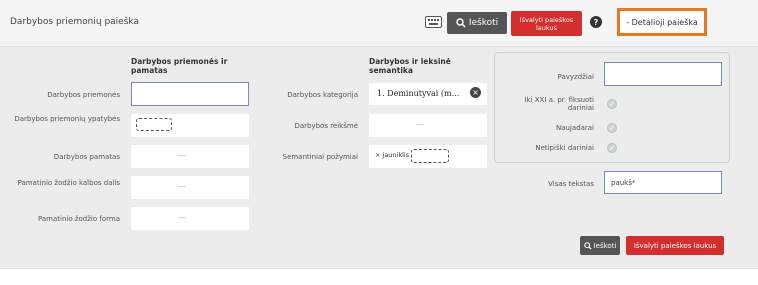 The height and width of the screenshot is (285, 758). What do you see at coordinates (428, 125) in the screenshot?
I see `derivation-meaning-select: ---` at bounding box center [428, 125].